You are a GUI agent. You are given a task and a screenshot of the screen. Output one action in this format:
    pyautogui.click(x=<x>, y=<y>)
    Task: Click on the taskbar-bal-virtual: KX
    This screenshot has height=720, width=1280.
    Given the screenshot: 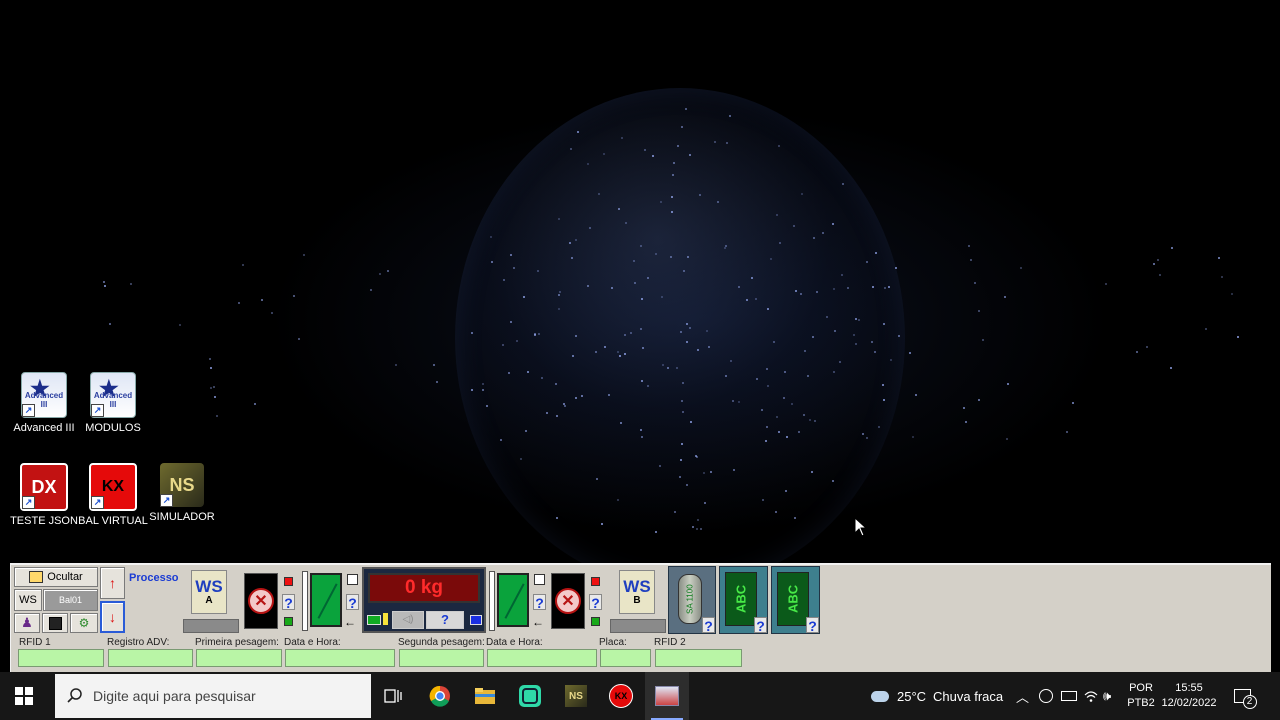 What is the action you would take?
    pyautogui.click(x=621, y=696)
    